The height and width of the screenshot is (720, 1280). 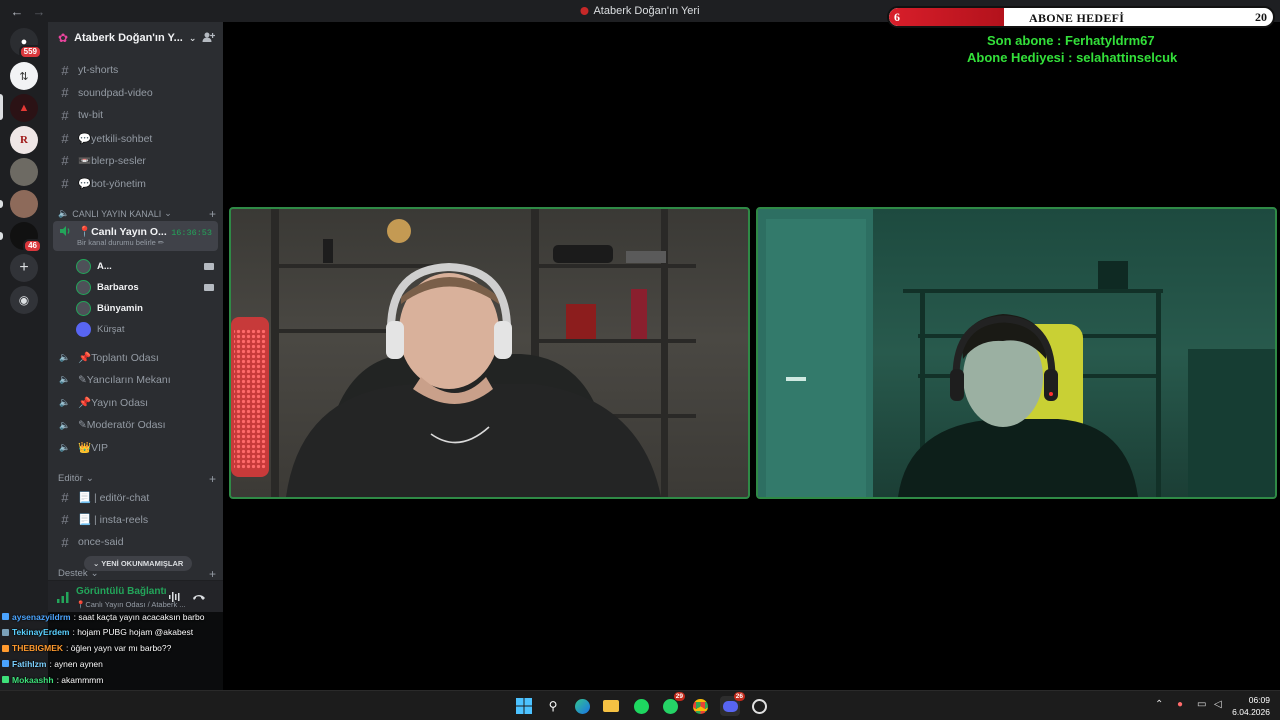 What do you see at coordinates (1251, 706) in the screenshot?
I see `system-clock: 06:09 6.04.2026` at bounding box center [1251, 706].